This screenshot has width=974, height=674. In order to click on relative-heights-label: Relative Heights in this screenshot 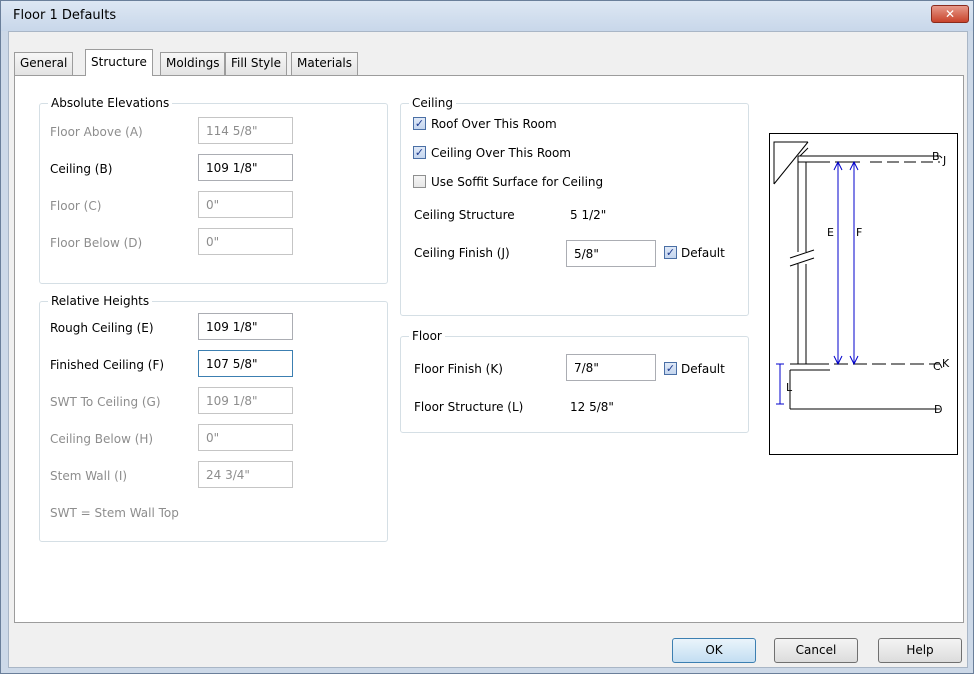, I will do `click(100, 301)`.